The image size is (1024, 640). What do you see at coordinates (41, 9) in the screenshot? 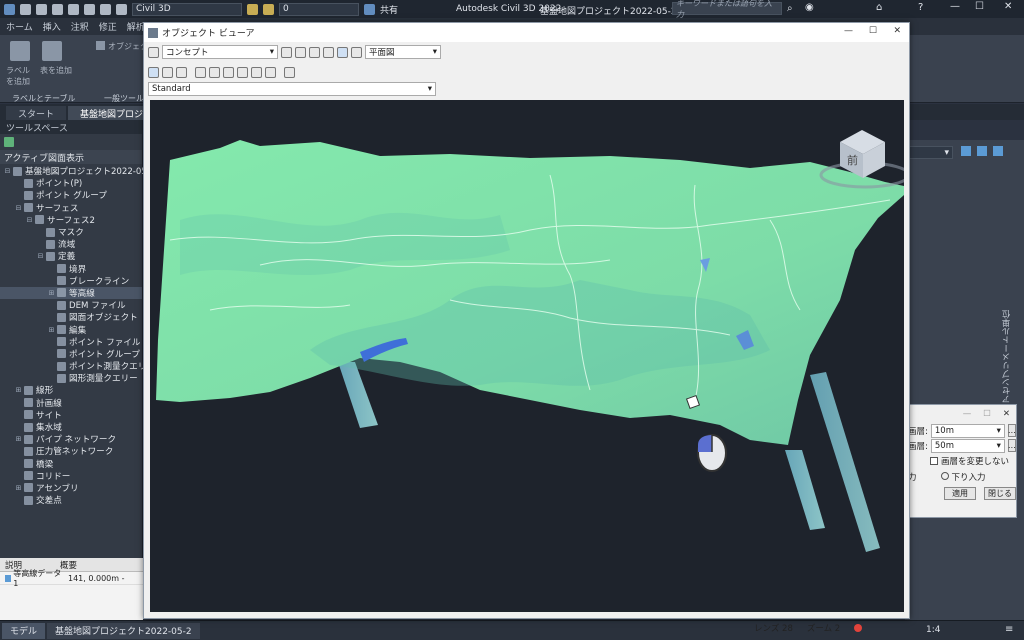
I see `open-file-icon` at bounding box center [41, 9].